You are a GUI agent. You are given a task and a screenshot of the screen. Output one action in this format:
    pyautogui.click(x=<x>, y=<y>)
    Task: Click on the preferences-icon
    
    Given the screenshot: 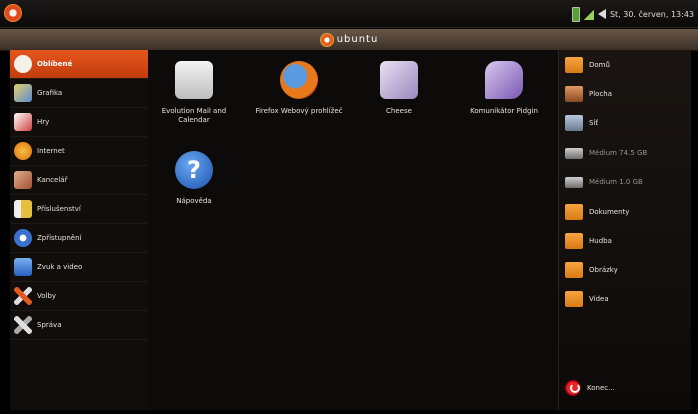 What is the action you would take?
    pyautogui.click(x=23, y=296)
    